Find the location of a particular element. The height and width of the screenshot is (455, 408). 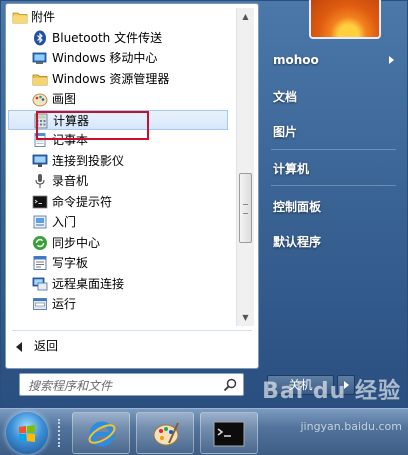

program-sync-center: 同步中心 is located at coordinates (118, 243).